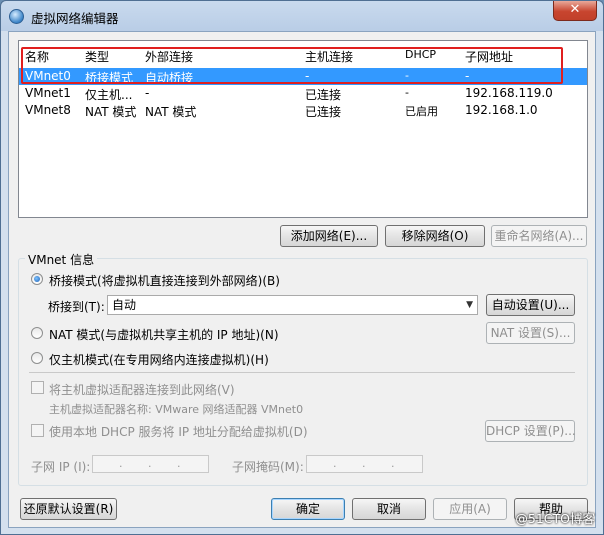  Describe the element at coordinates (61, 467) in the screenshot. I see `subnet-ip-label: 子网 IP (I):` at that location.